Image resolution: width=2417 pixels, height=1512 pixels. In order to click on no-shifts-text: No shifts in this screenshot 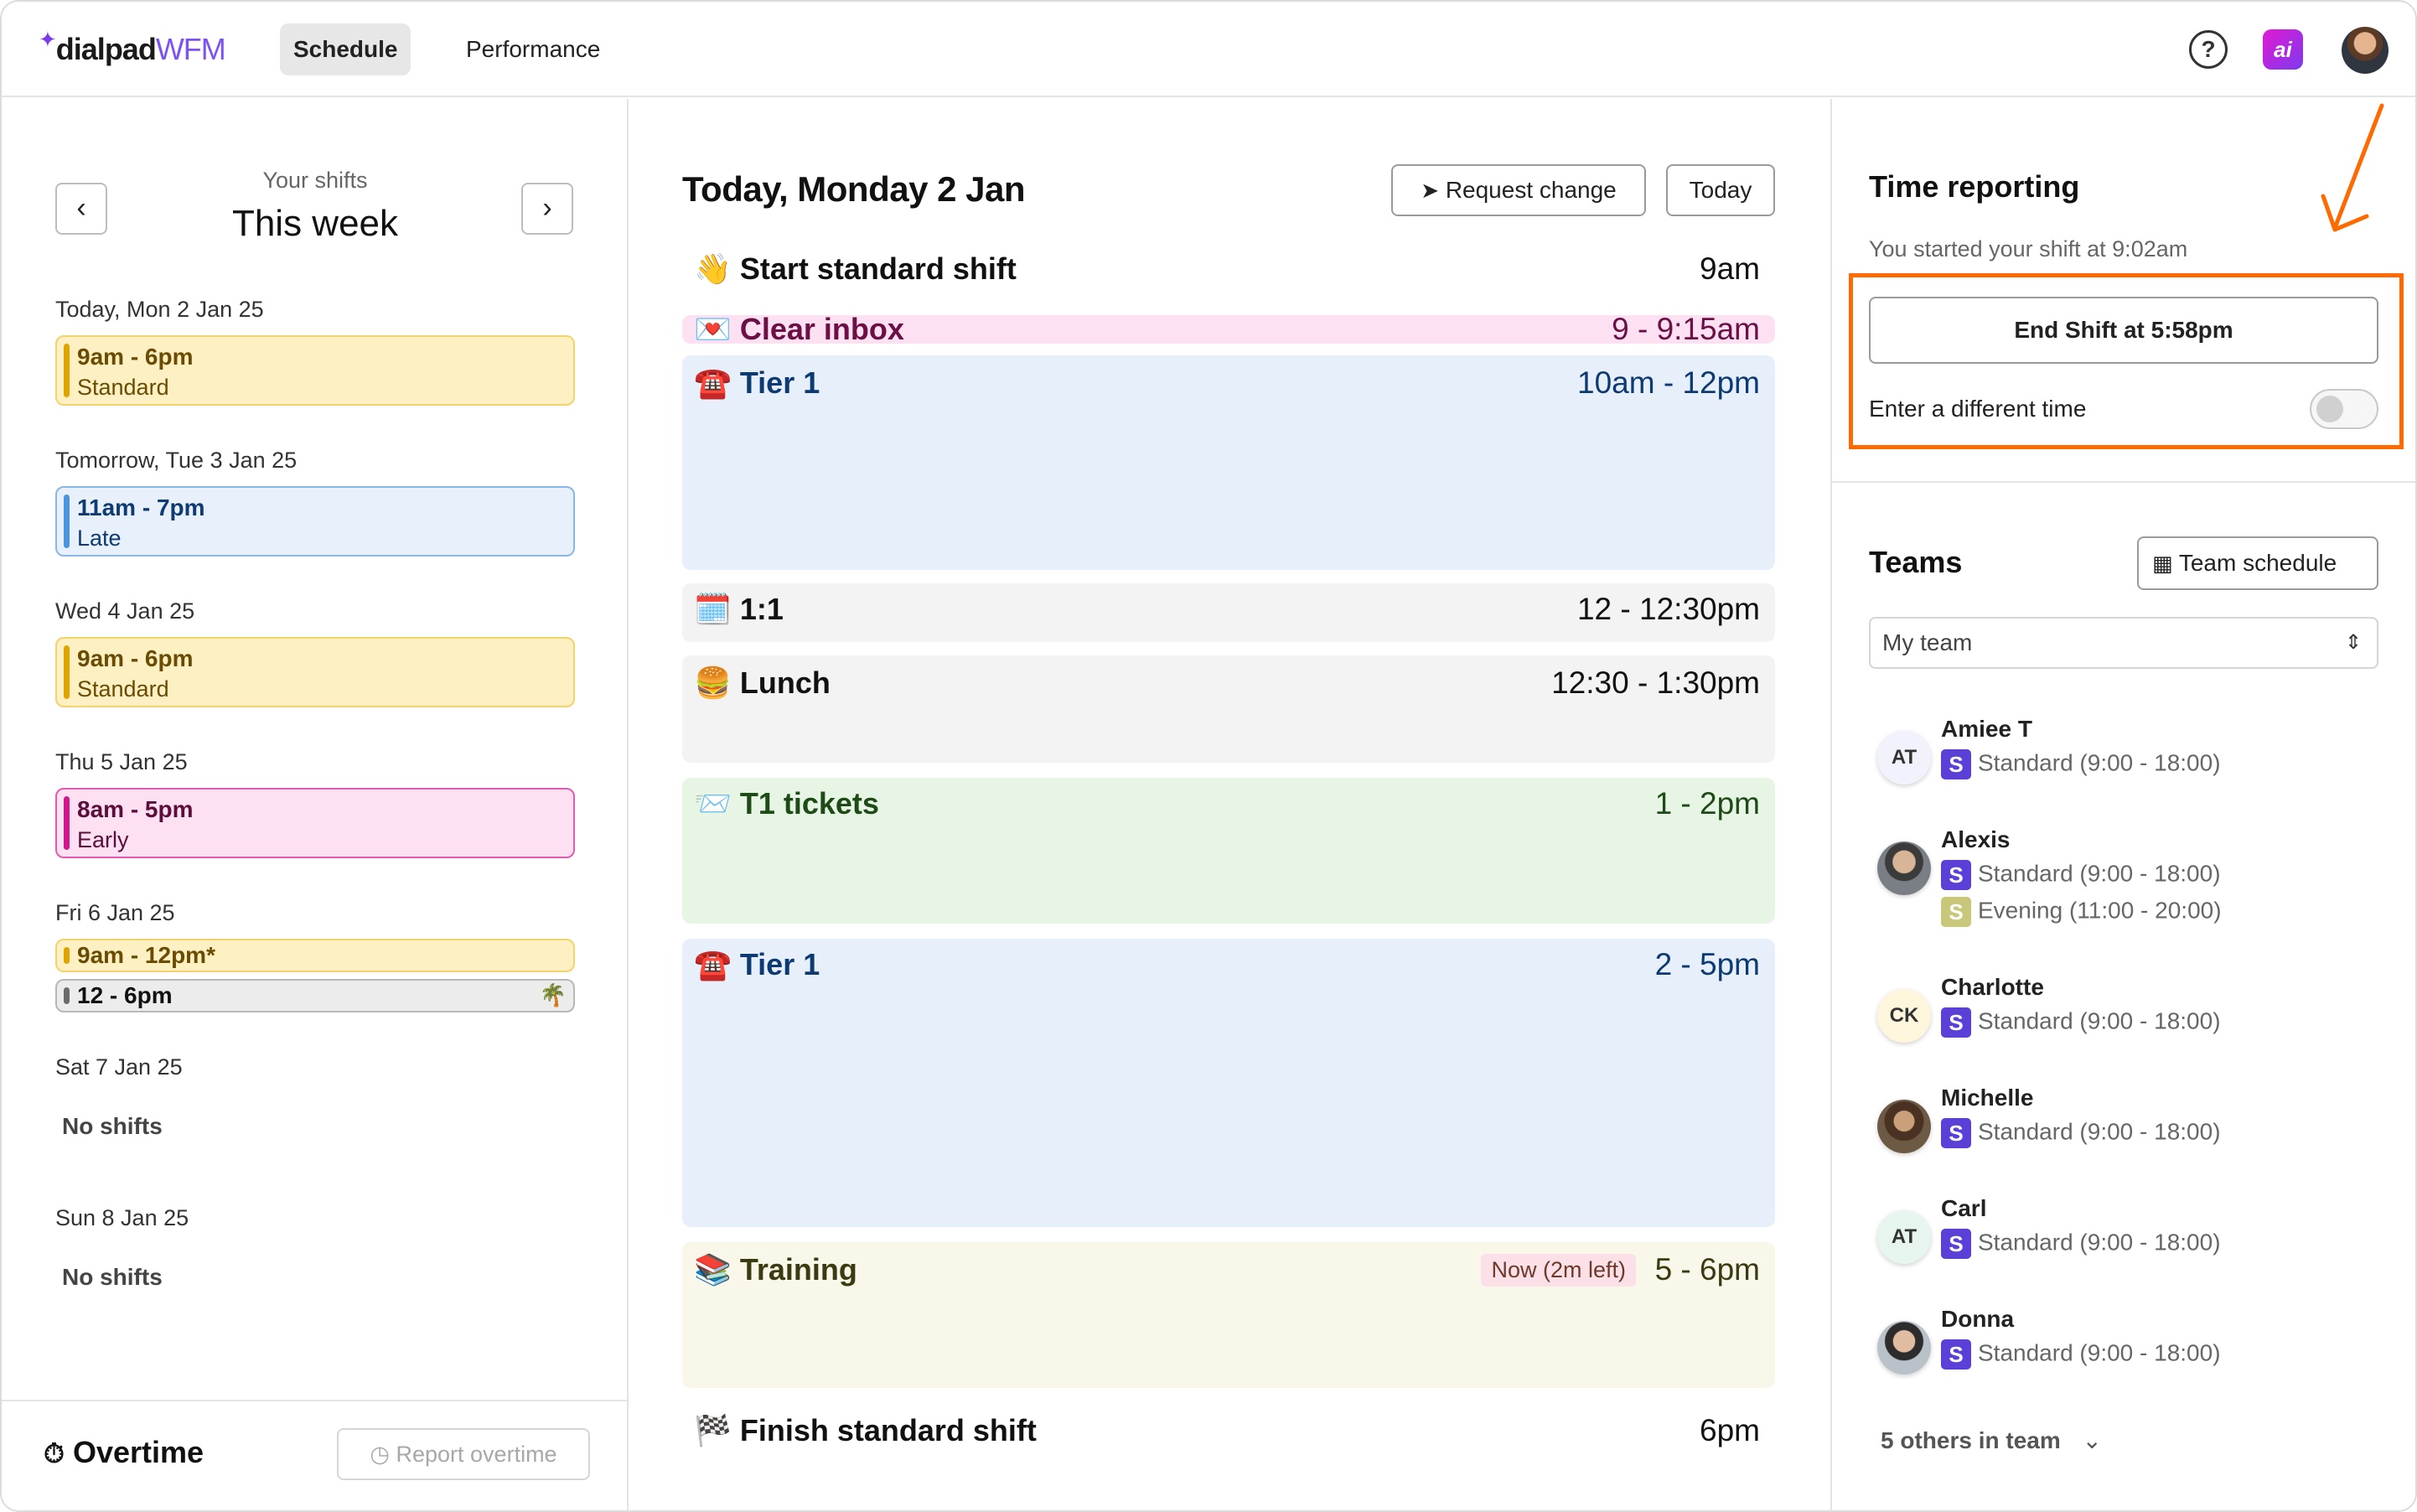, I will do `click(112, 1277)`.